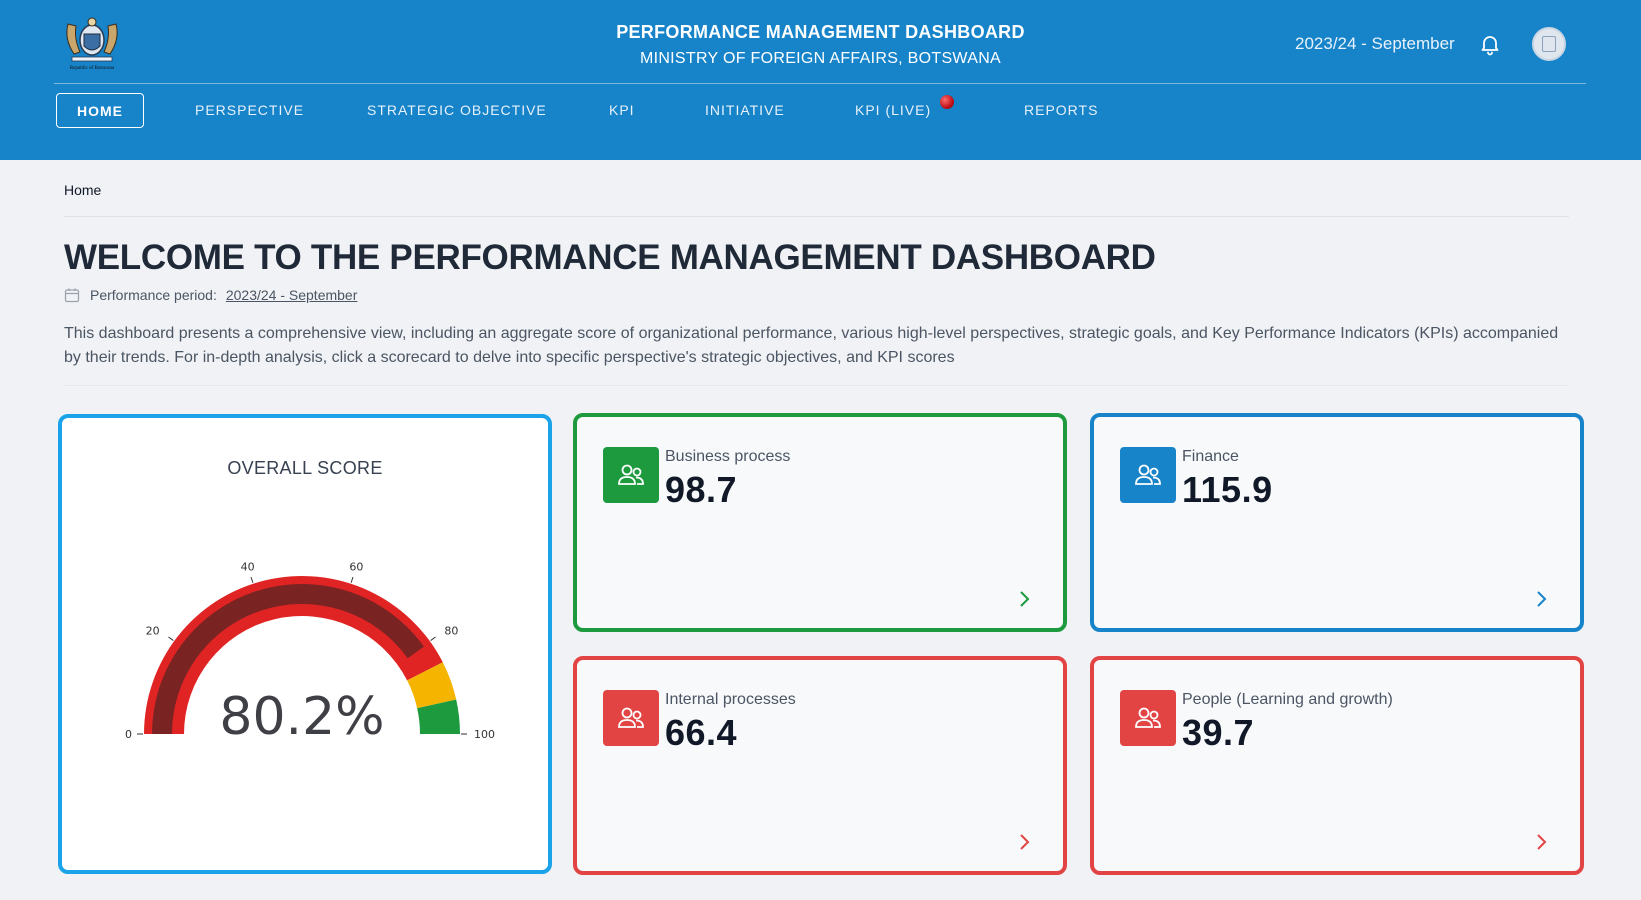  I want to click on gauge-tick-label: 0, so click(128, 734).